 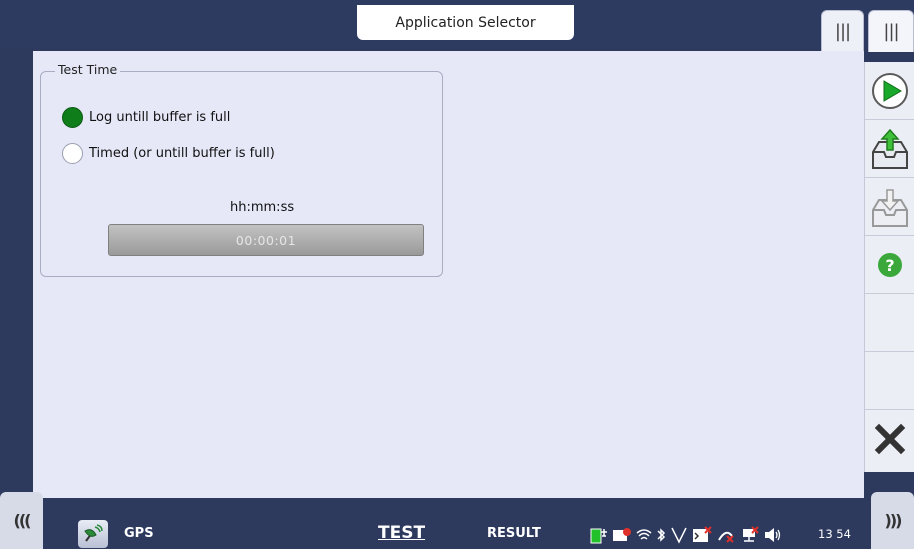 I want to click on help-glyph: ?, so click(x=889, y=265).